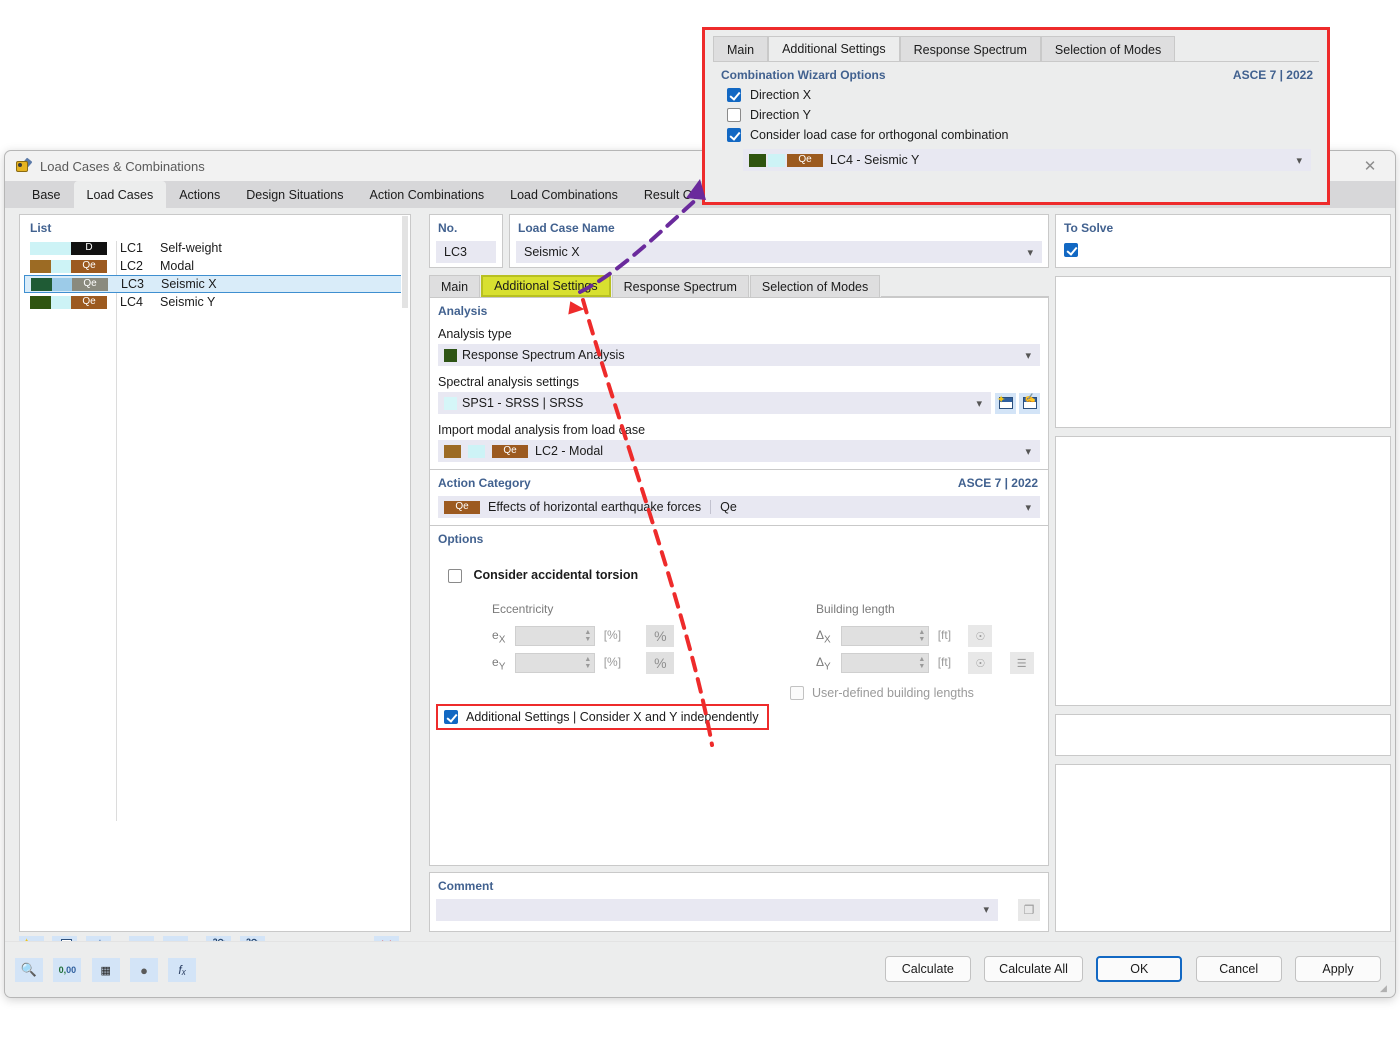 Image resolution: width=1400 pixels, height=1050 pixels. Describe the element at coordinates (555, 663) in the screenshot. I see `ey-input: ▲ ▼` at that location.